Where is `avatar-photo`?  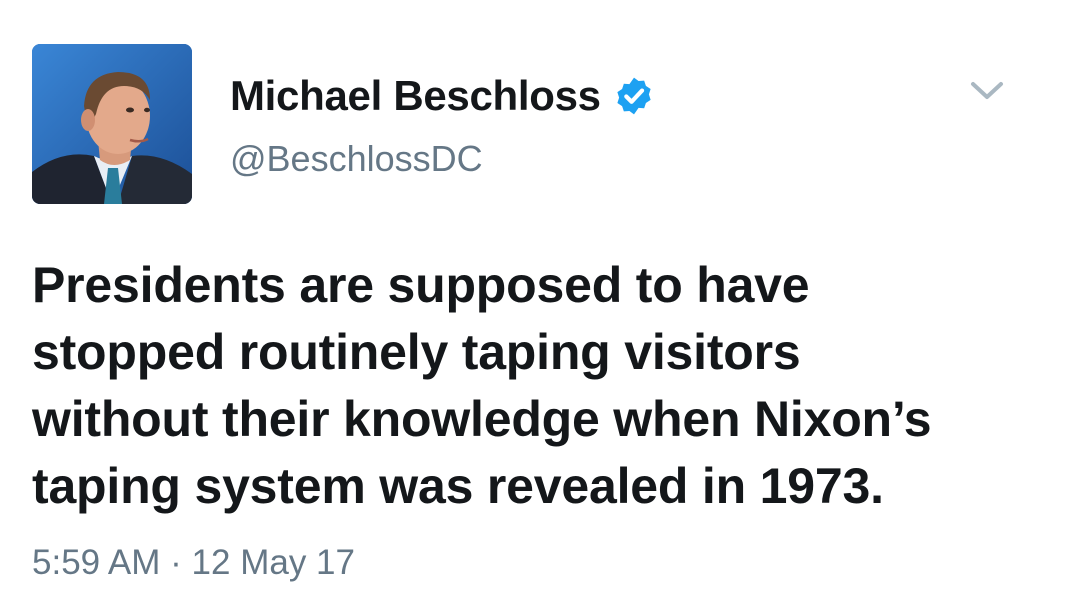 avatar-photo is located at coordinates (112, 124).